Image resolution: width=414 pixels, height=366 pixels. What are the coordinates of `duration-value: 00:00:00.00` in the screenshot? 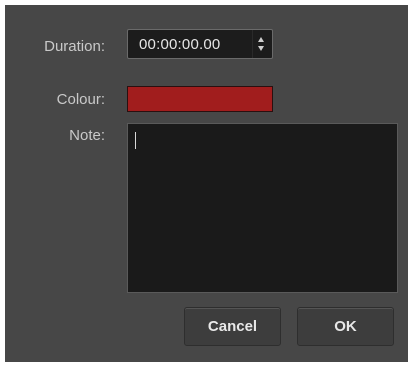 It's located at (179, 44).